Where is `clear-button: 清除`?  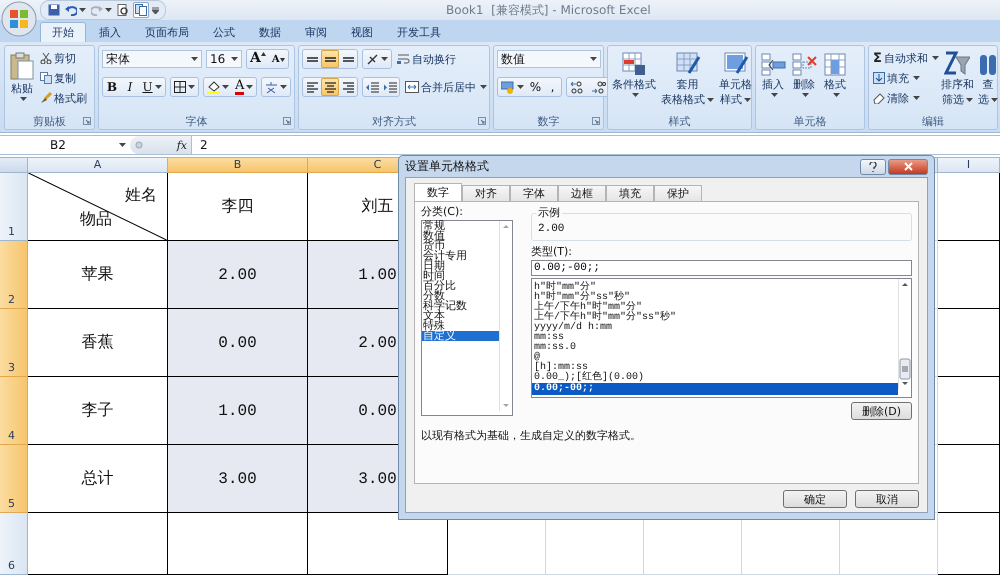
clear-button: 清除 is located at coordinates (906, 98).